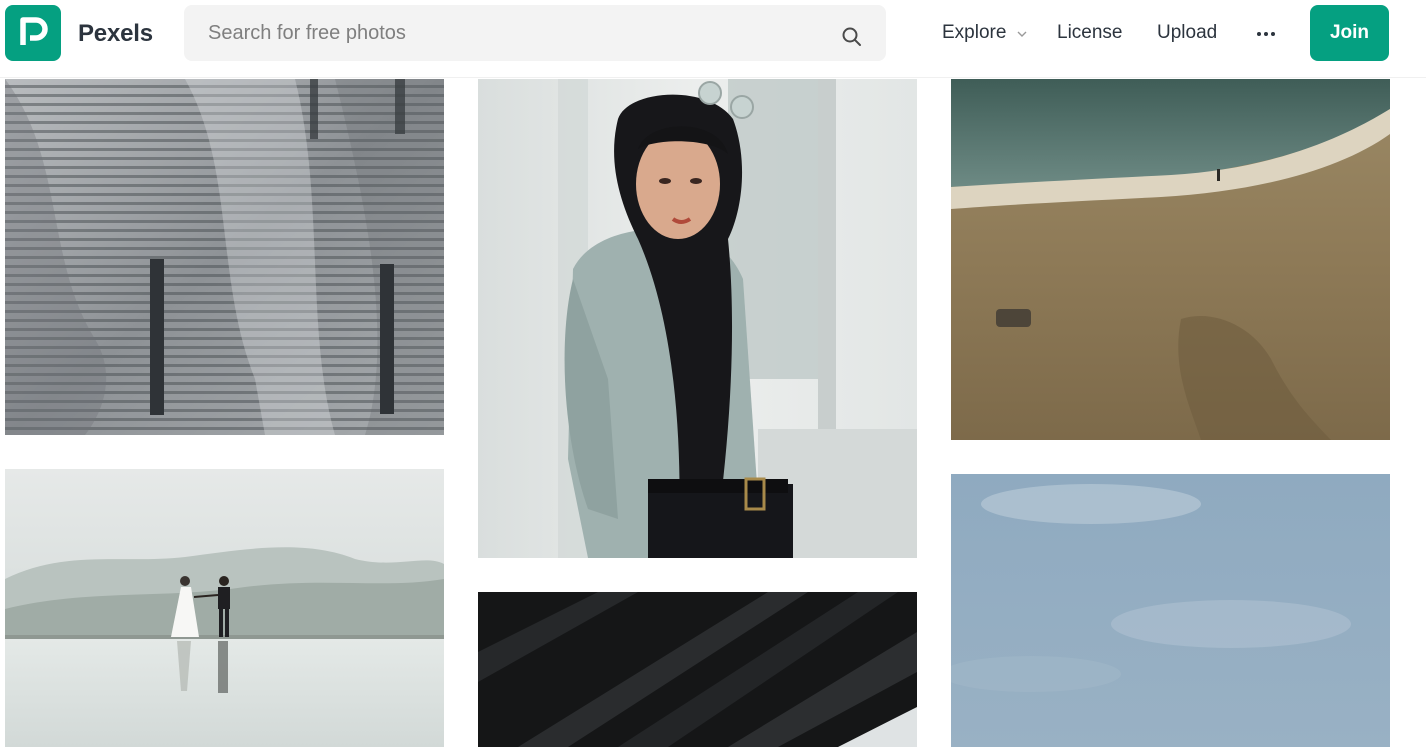 Image resolution: width=1426 pixels, height=747 pixels. What do you see at coordinates (224, 257) in the screenshot?
I see `photo-metal-facade` at bounding box center [224, 257].